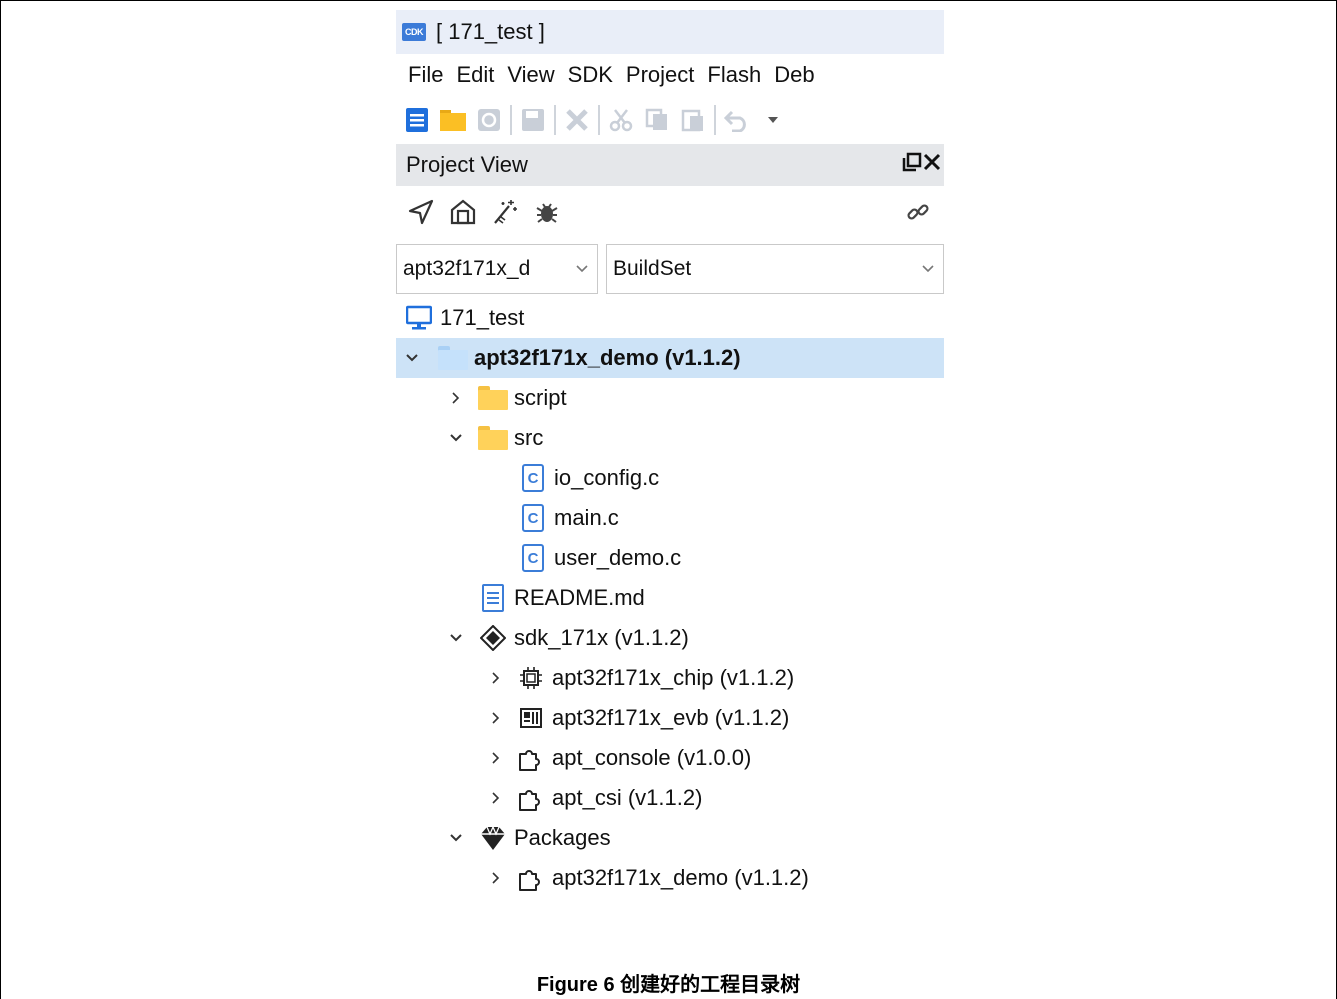  What do you see at coordinates (467, 268) in the screenshot?
I see `target-select-value: apt32f171x_d` at bounding box center [467, 268].